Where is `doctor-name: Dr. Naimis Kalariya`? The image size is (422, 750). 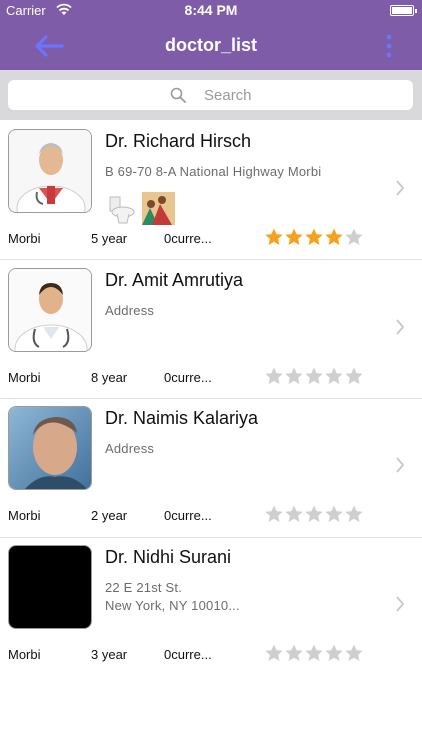
doctor-name: Dr. Naimis Kalariya is located at coordinates (182, 418).